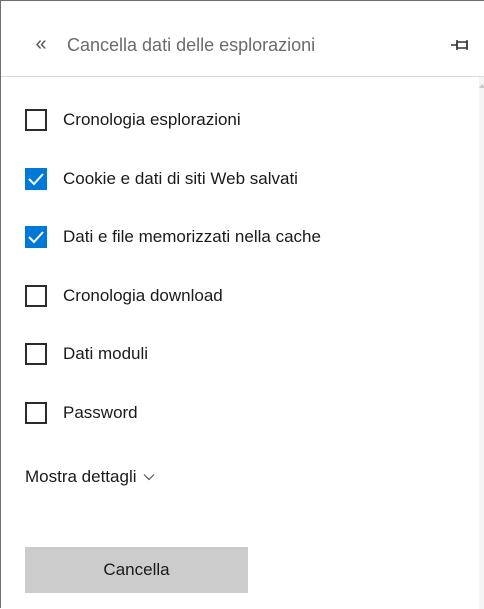  I want to click on chevron-down-icon, so click(148, 477).